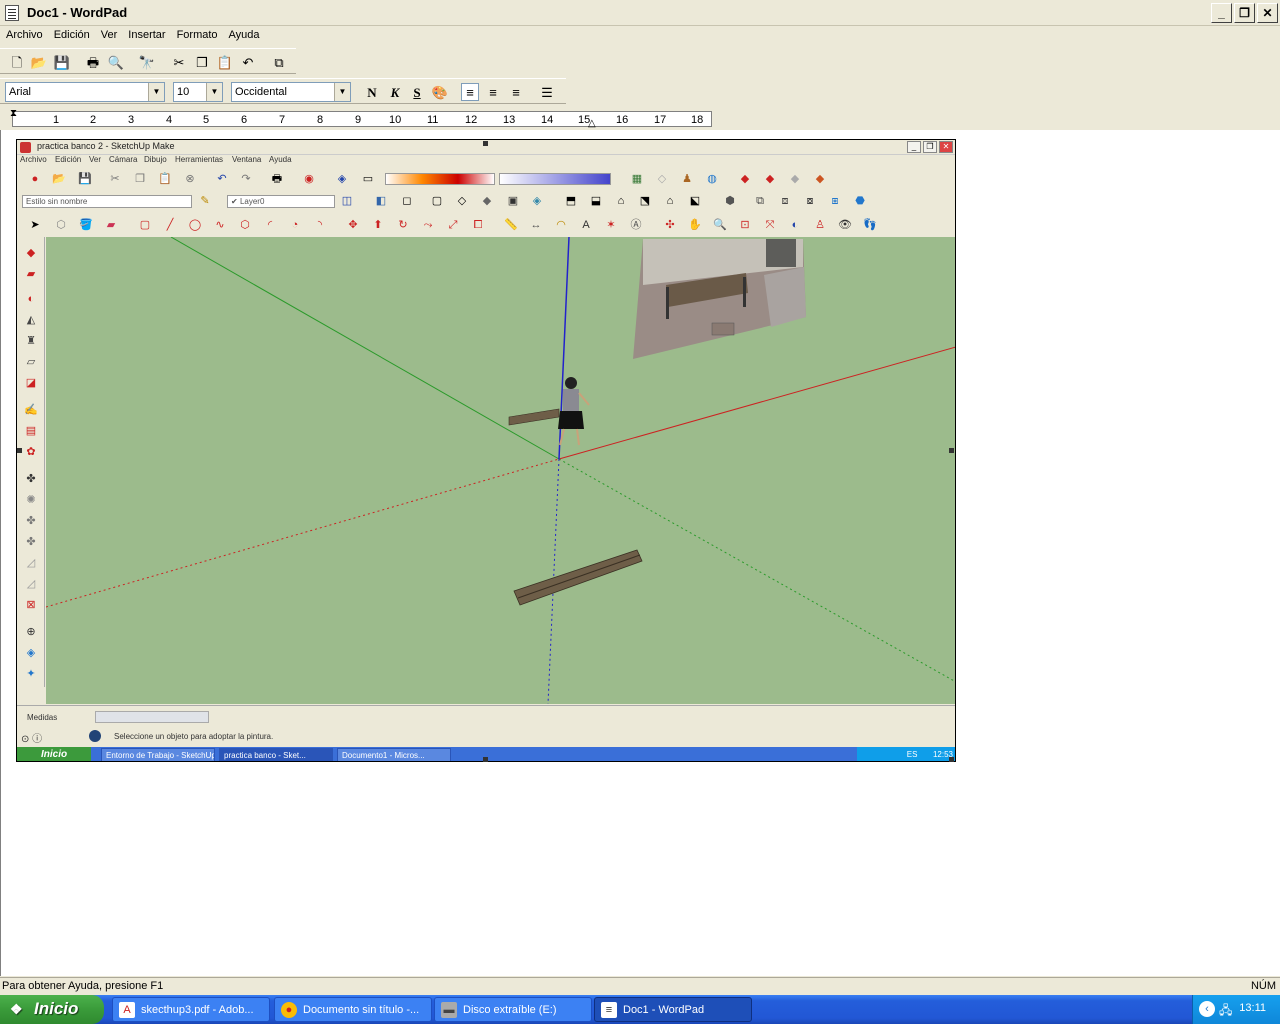  I want to click on su-prev-view-icon: ◐, so click(795, 225).